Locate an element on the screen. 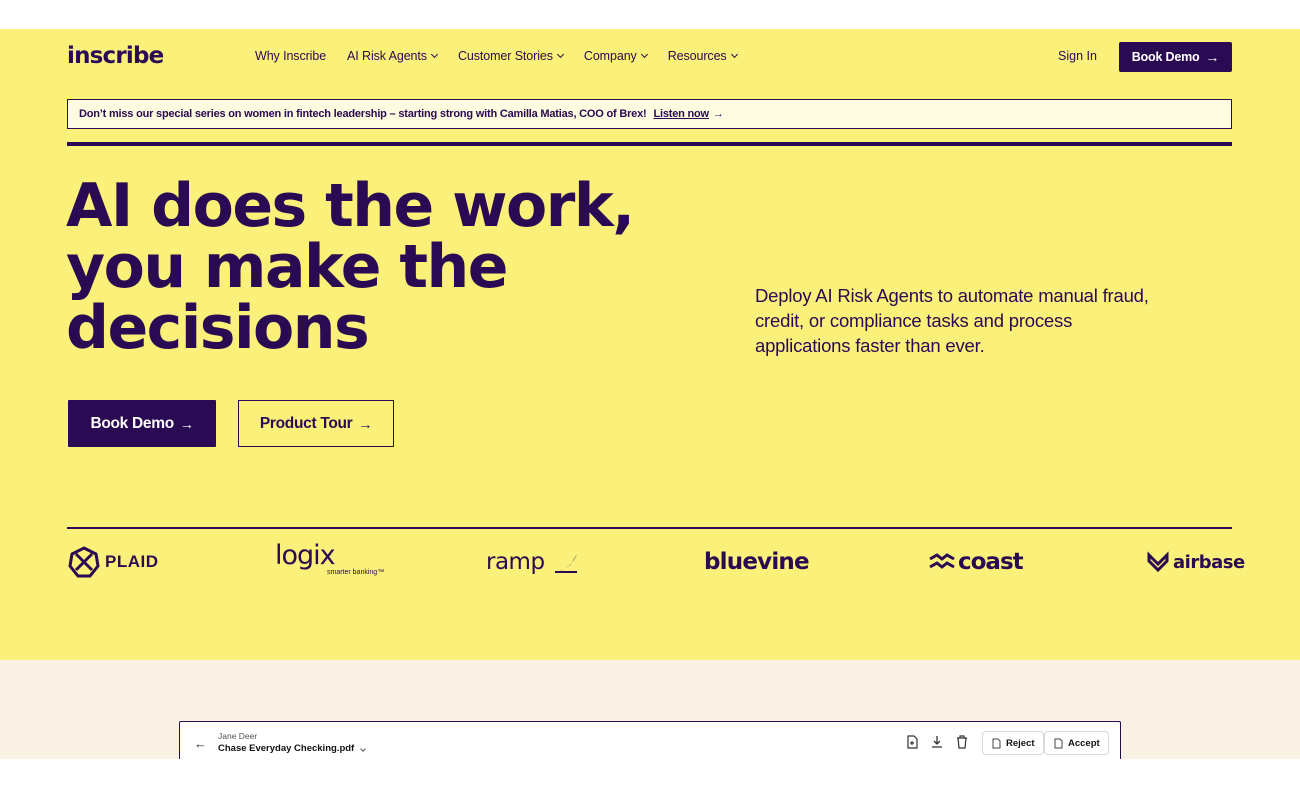 The height and width of the screenshot is (788, 1300). coast-logo-icon is located at coordinates (942, 561).